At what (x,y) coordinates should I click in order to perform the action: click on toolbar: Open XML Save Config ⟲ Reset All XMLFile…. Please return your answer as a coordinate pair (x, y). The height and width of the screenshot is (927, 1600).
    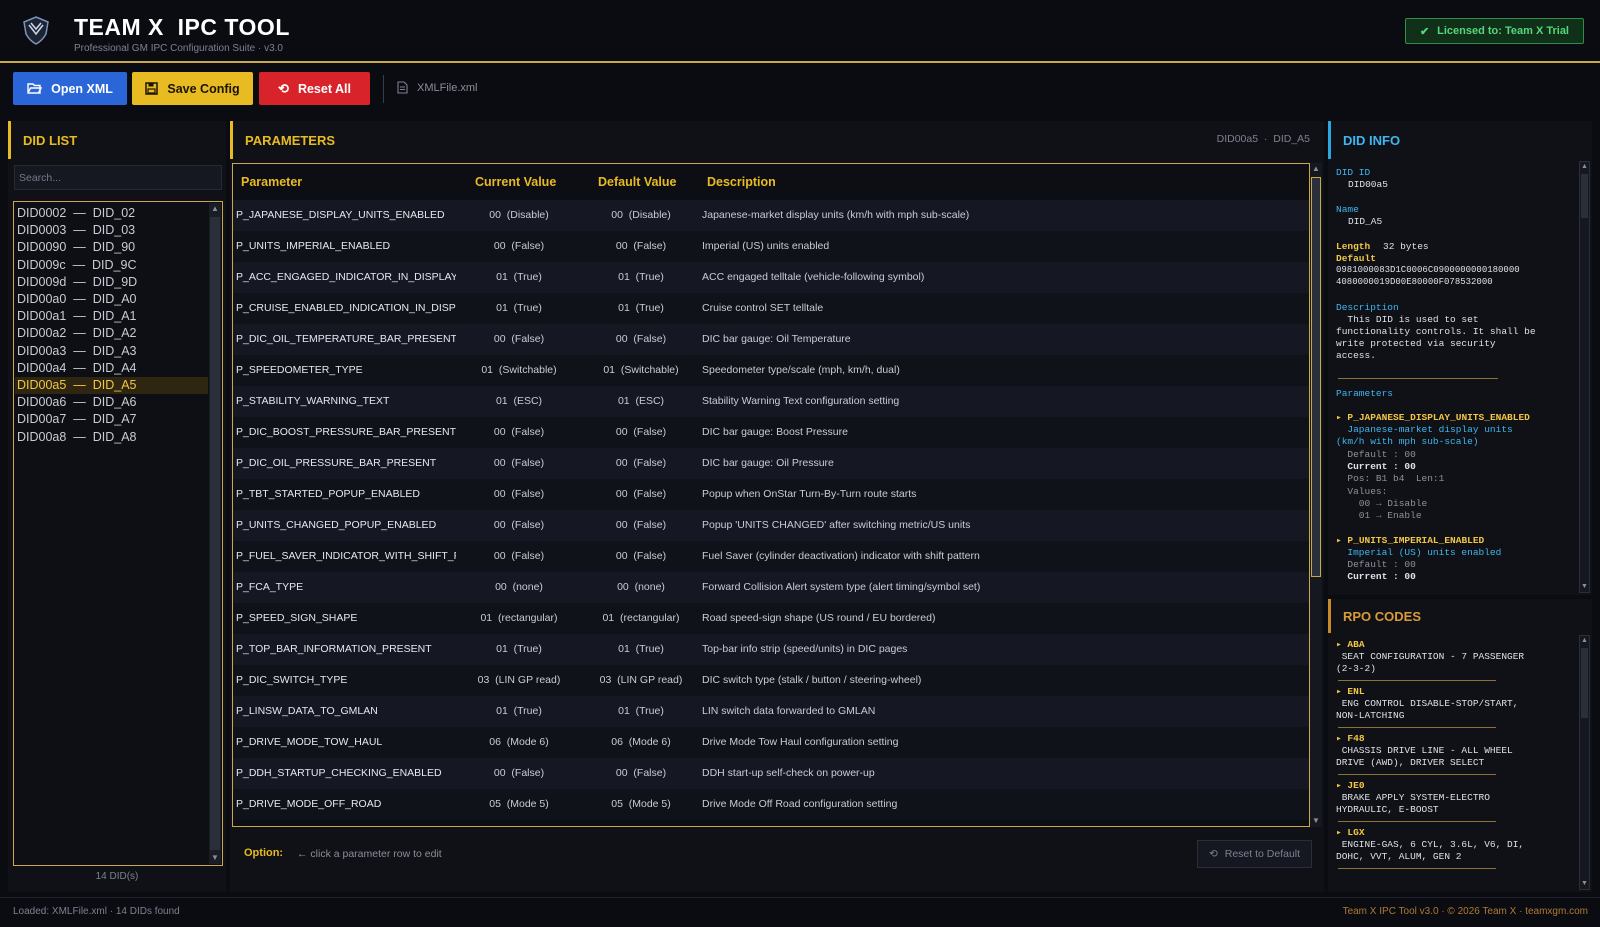
    Looking at the image, I should click on (800, 90).